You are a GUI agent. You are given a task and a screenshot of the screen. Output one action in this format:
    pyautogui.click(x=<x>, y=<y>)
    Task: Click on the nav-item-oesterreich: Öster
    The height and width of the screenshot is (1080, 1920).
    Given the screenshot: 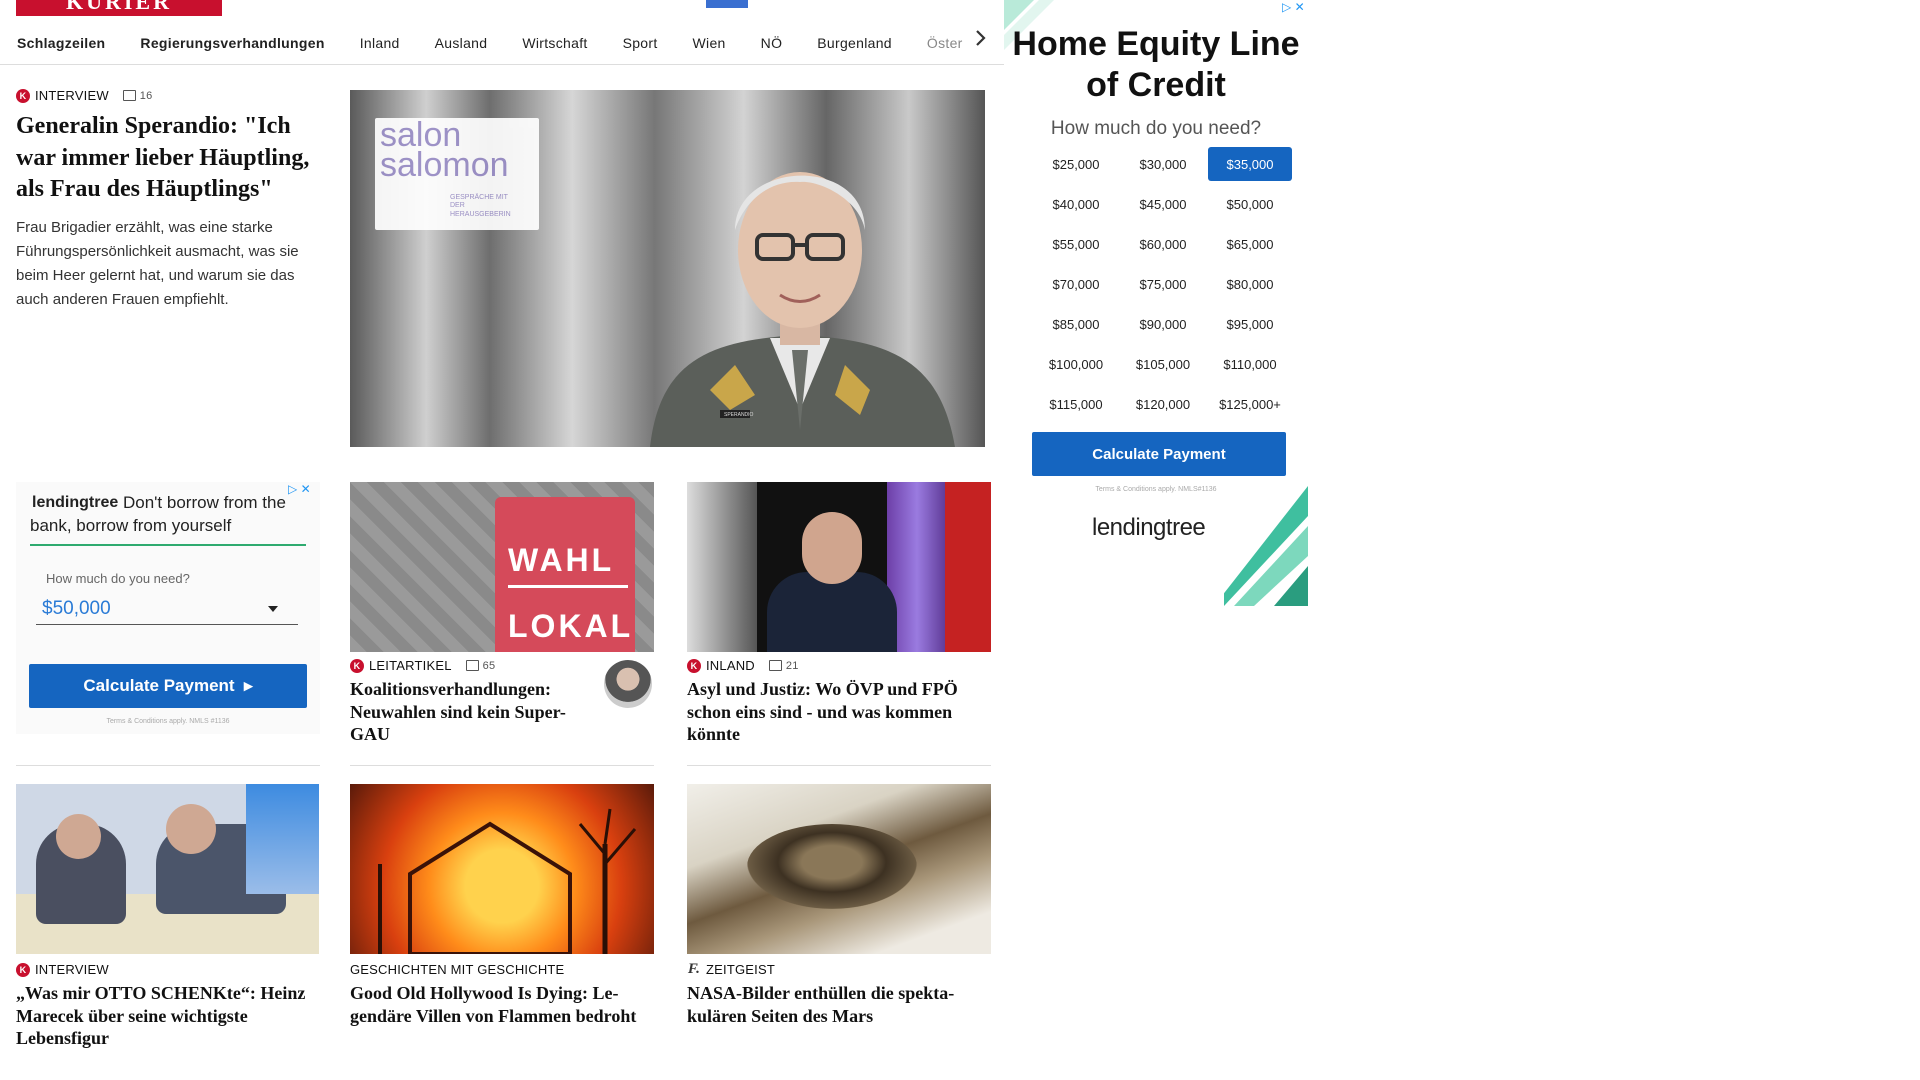 What is the action you would take?
    pyautogui.click(x=945, y=43)
    